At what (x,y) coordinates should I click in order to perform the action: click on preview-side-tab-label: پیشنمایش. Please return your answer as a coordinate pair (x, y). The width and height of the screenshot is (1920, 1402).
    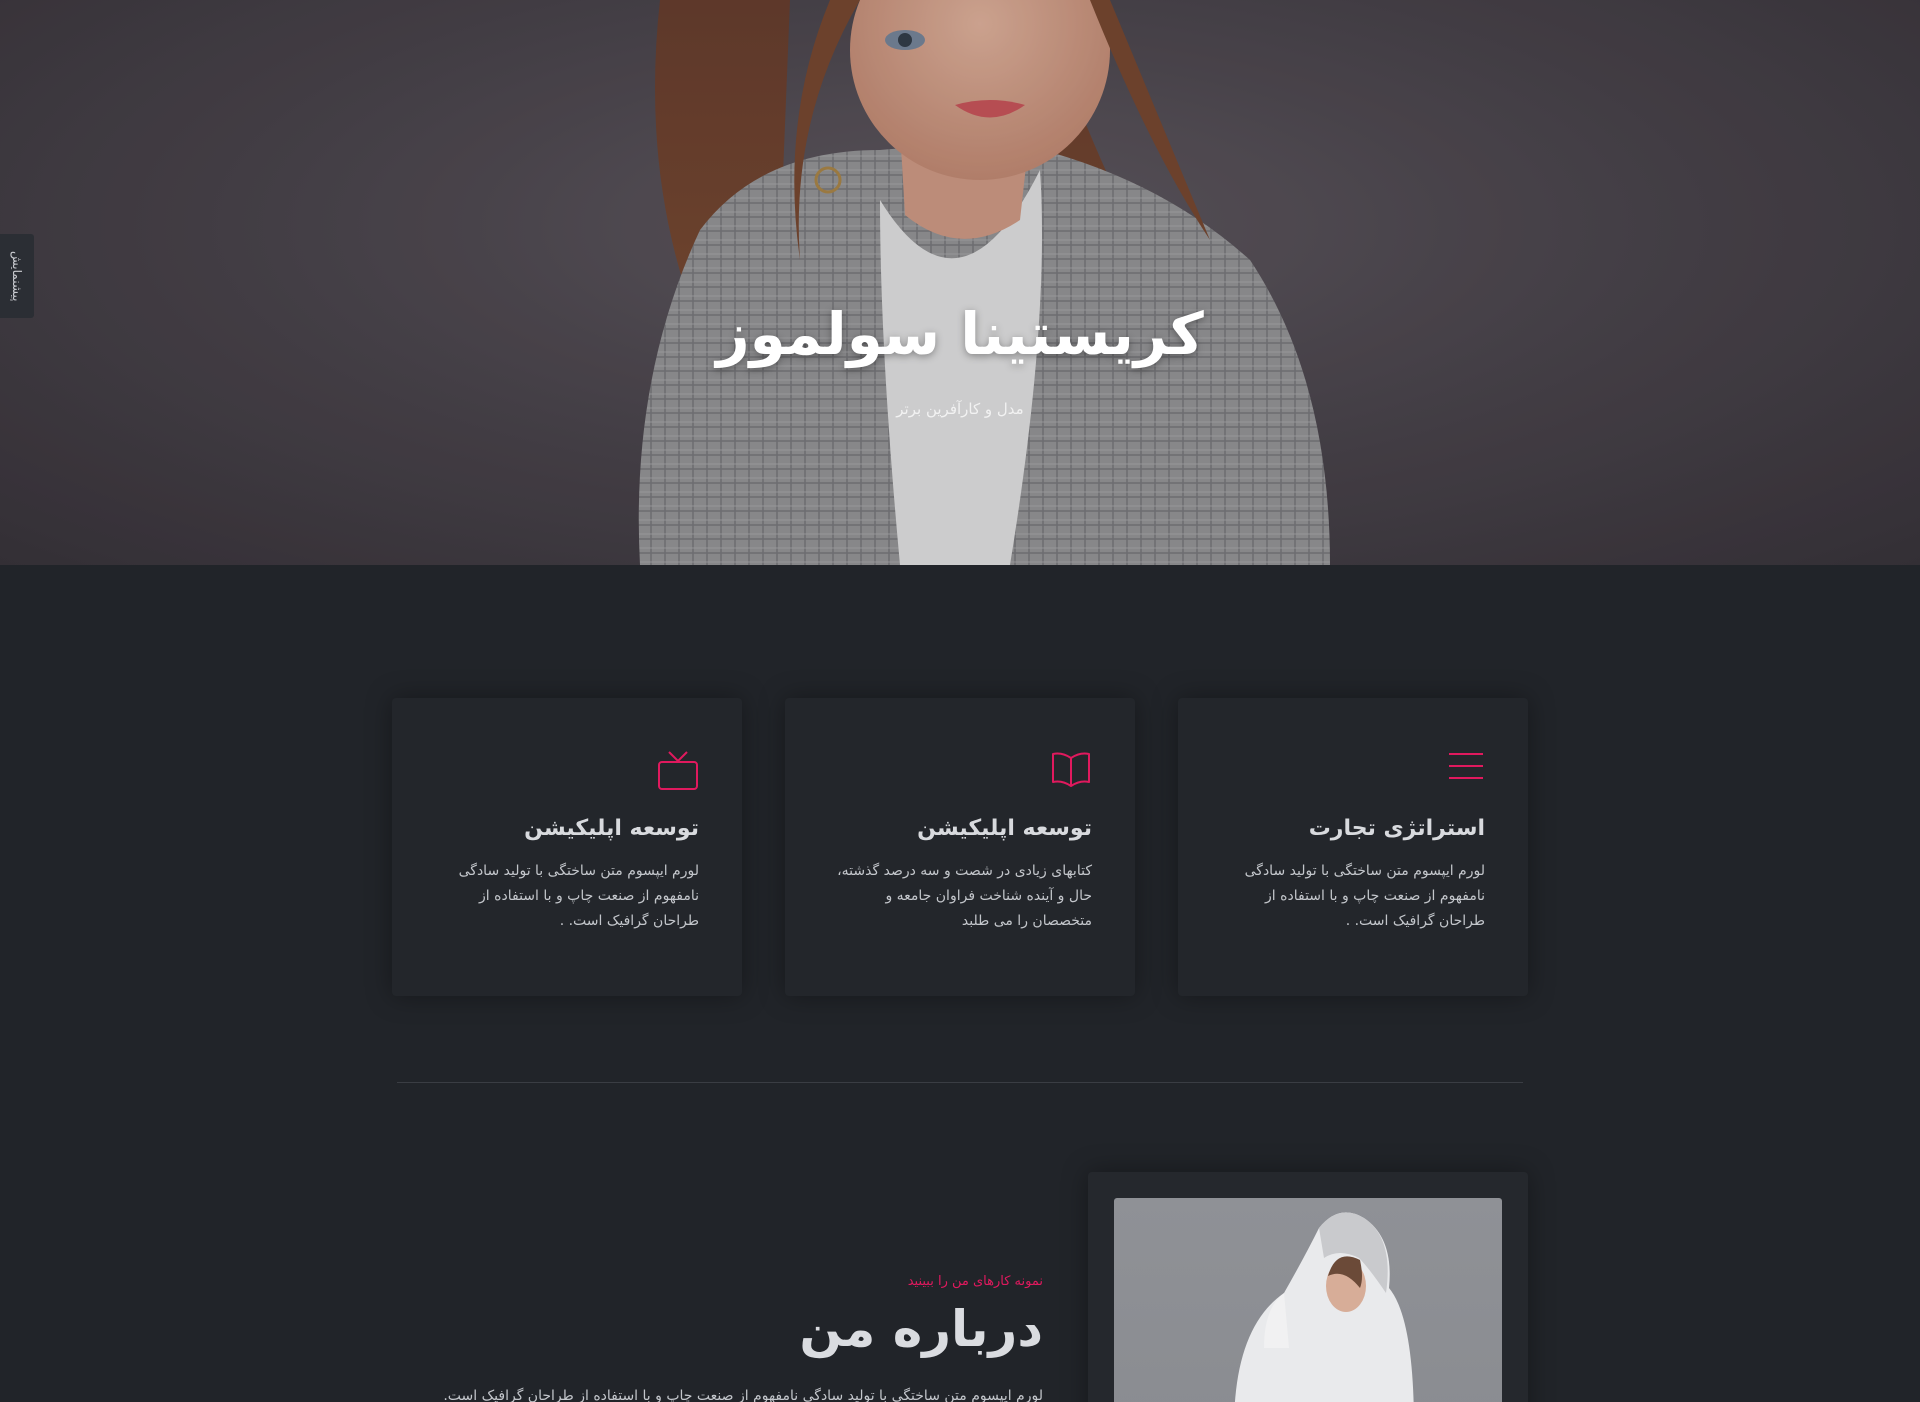
    Looking at the image, I should click on (17, 276).